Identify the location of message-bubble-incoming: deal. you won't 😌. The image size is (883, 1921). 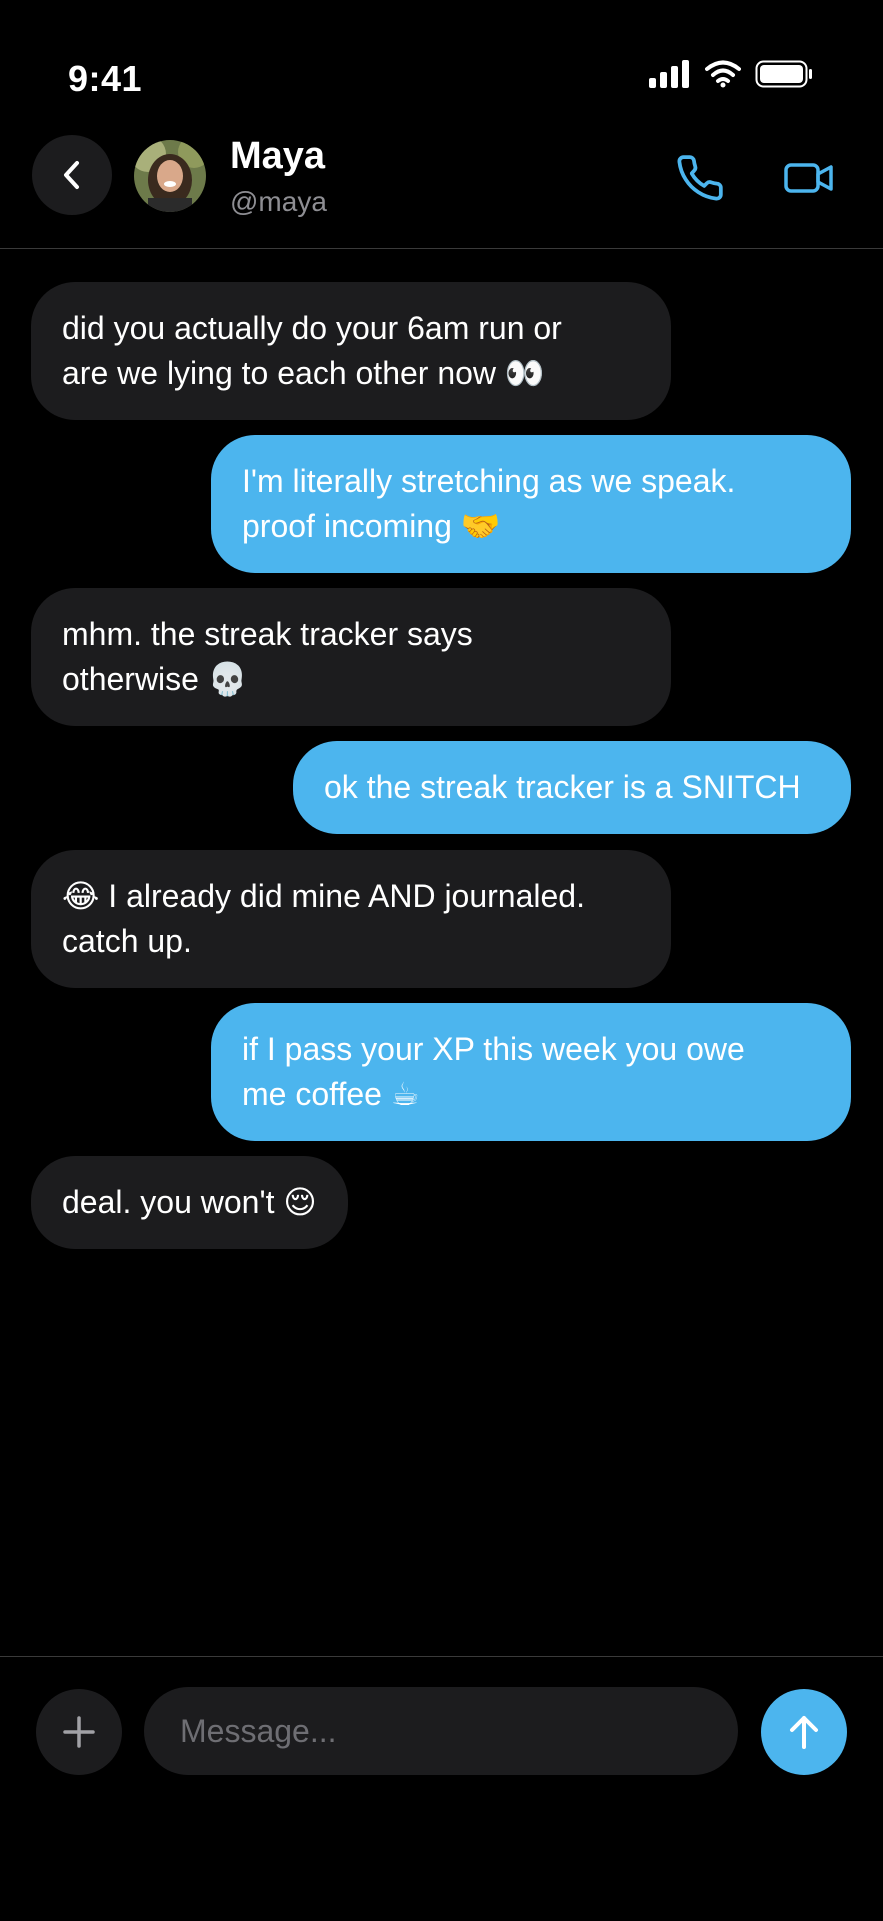
(189, 1202).